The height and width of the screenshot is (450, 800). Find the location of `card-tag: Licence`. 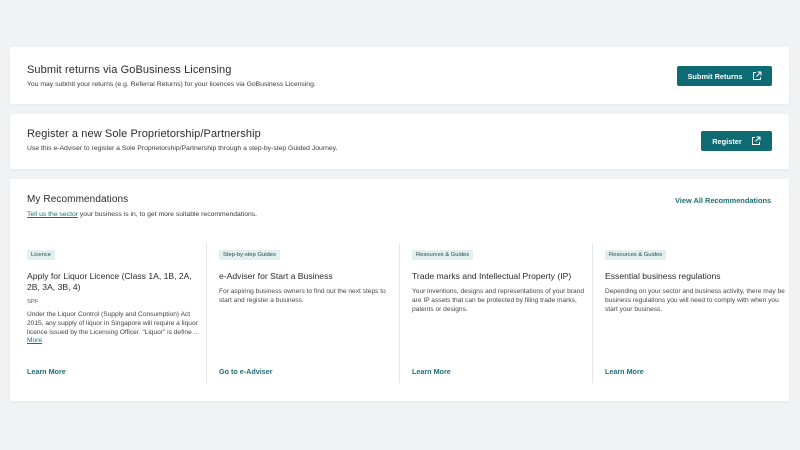

card-tag: Licence is located at coordinates (41, 255).